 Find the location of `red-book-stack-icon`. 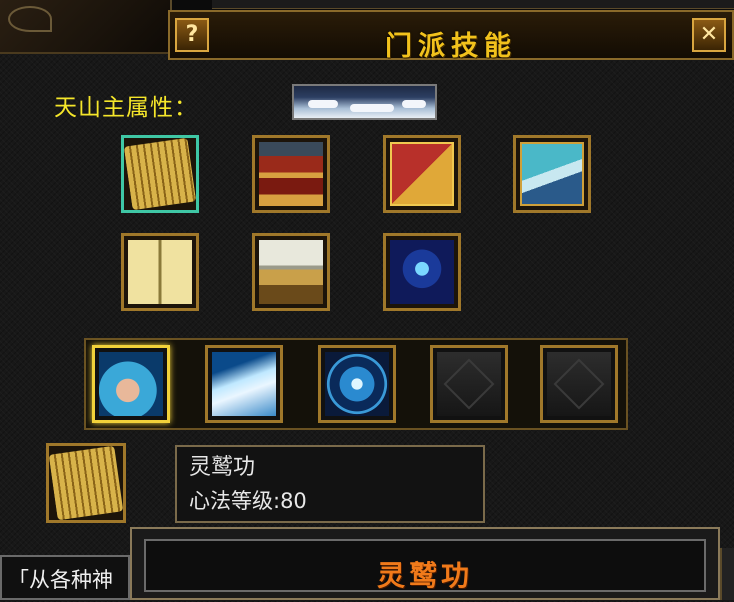

red-book-stack-icon is located at coordinates (291, 174).